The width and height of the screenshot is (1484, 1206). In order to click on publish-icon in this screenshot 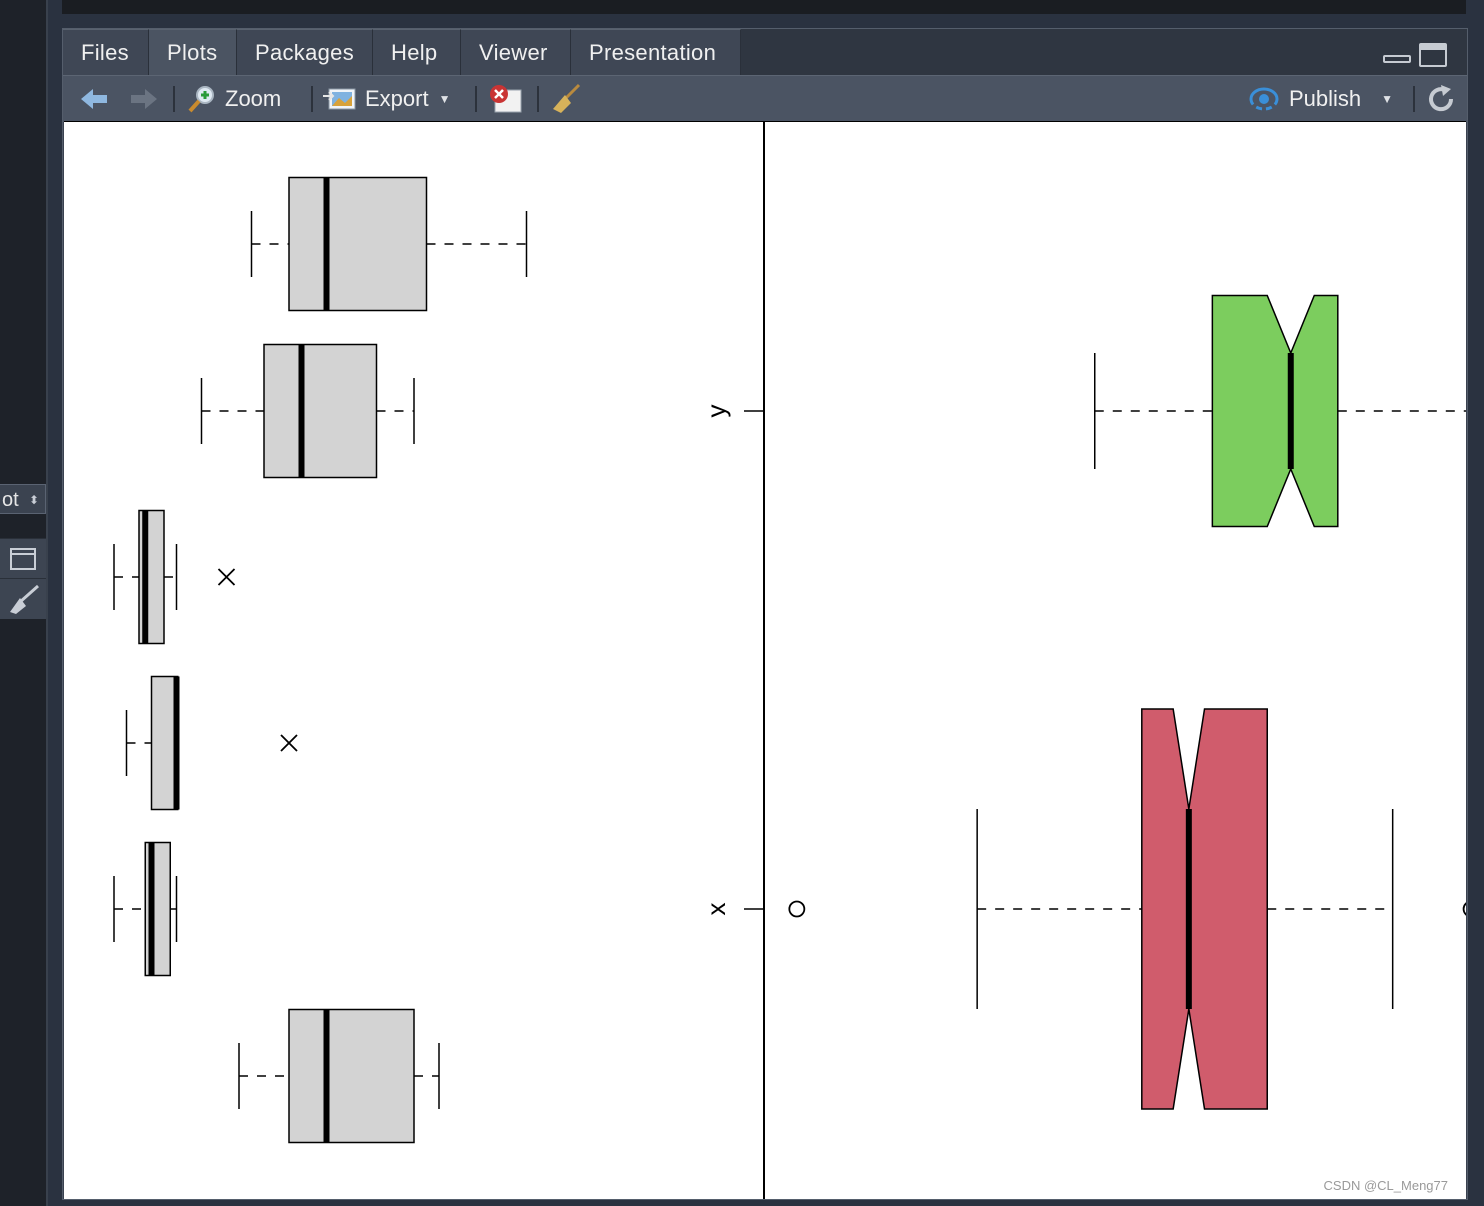, I will do `click(1264, 99)`.